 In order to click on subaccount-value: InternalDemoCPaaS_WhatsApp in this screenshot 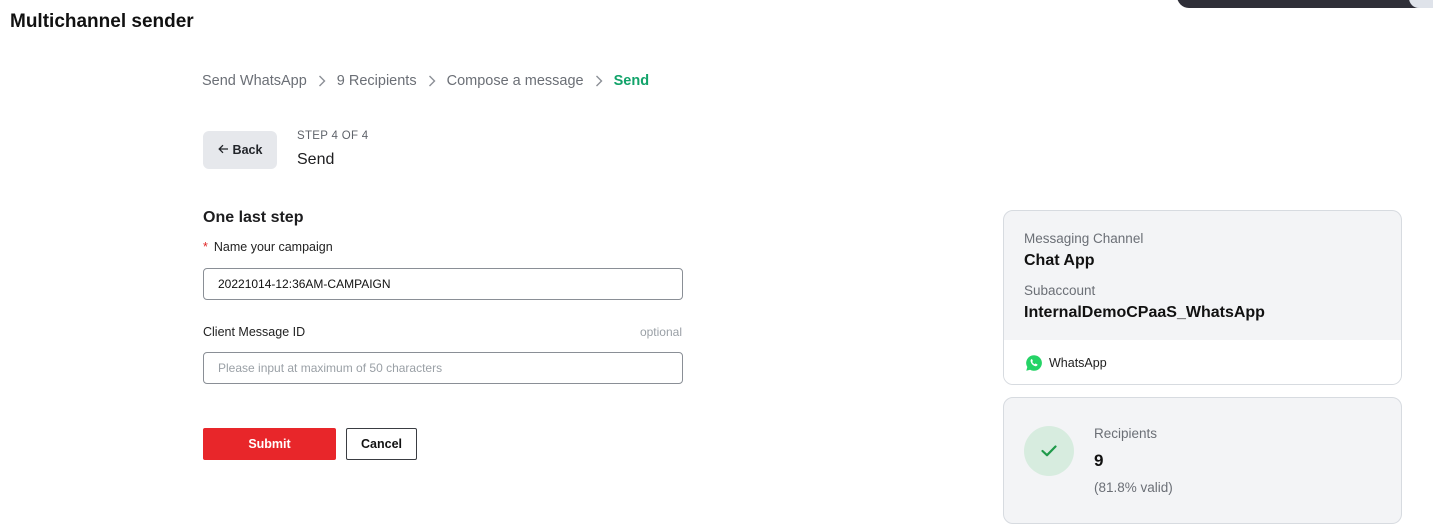, I will do `click(1144, 312)`.